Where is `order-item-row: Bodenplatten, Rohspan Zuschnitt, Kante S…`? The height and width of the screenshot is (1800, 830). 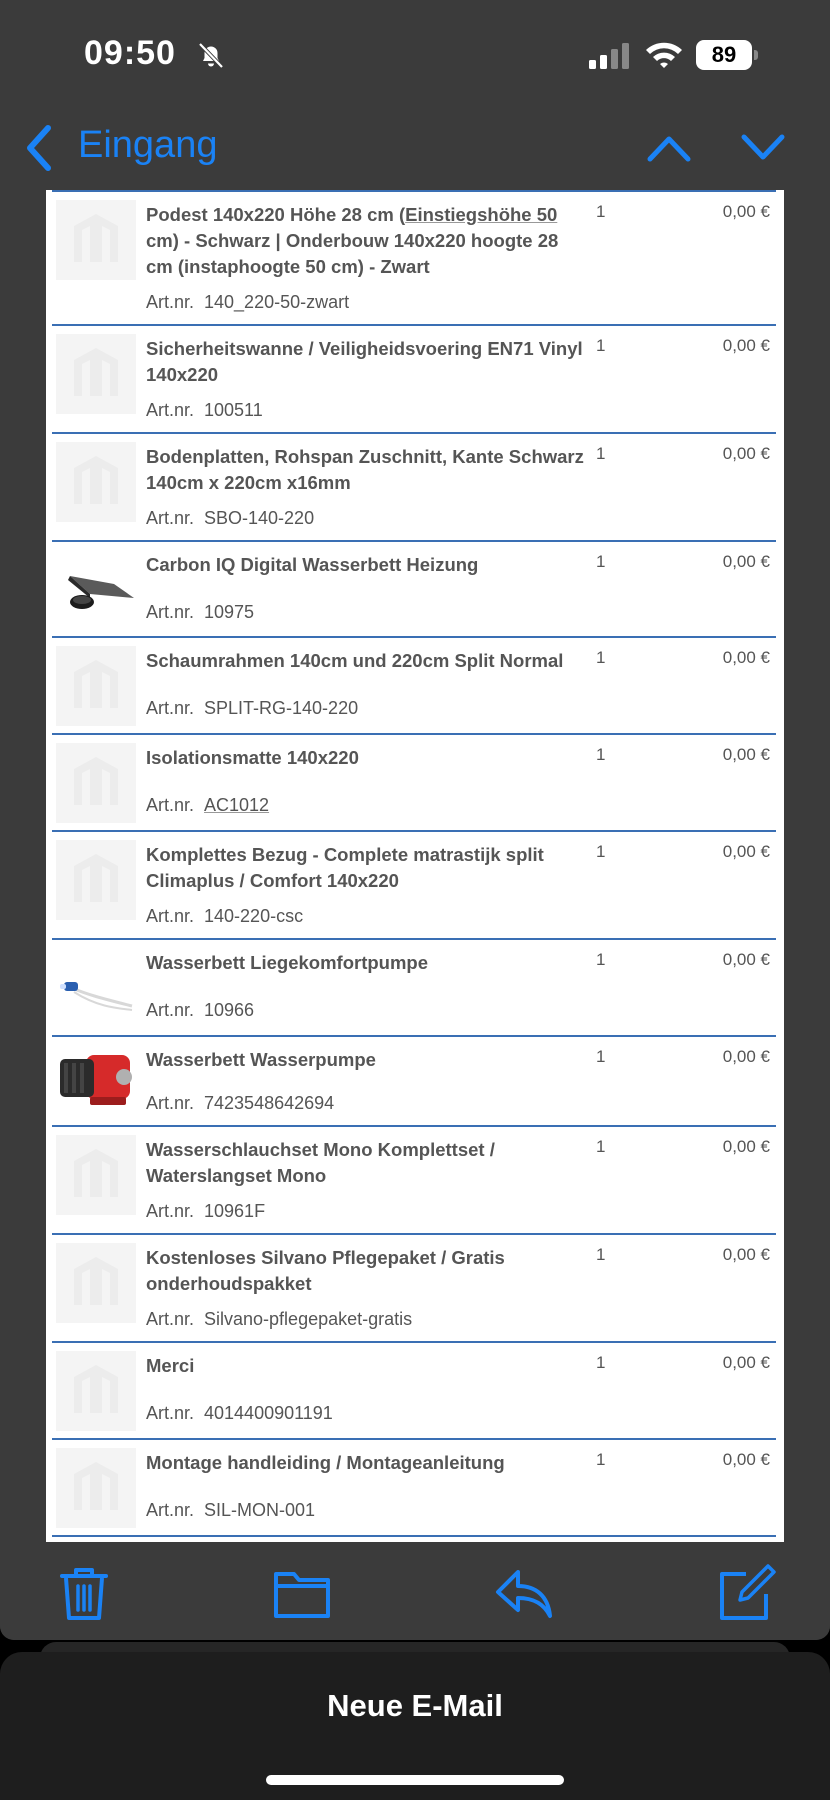
order-item-row: Bodenplatten, Rohspan Zuschnitt, Kante S… is located at coordinates (414, 488).